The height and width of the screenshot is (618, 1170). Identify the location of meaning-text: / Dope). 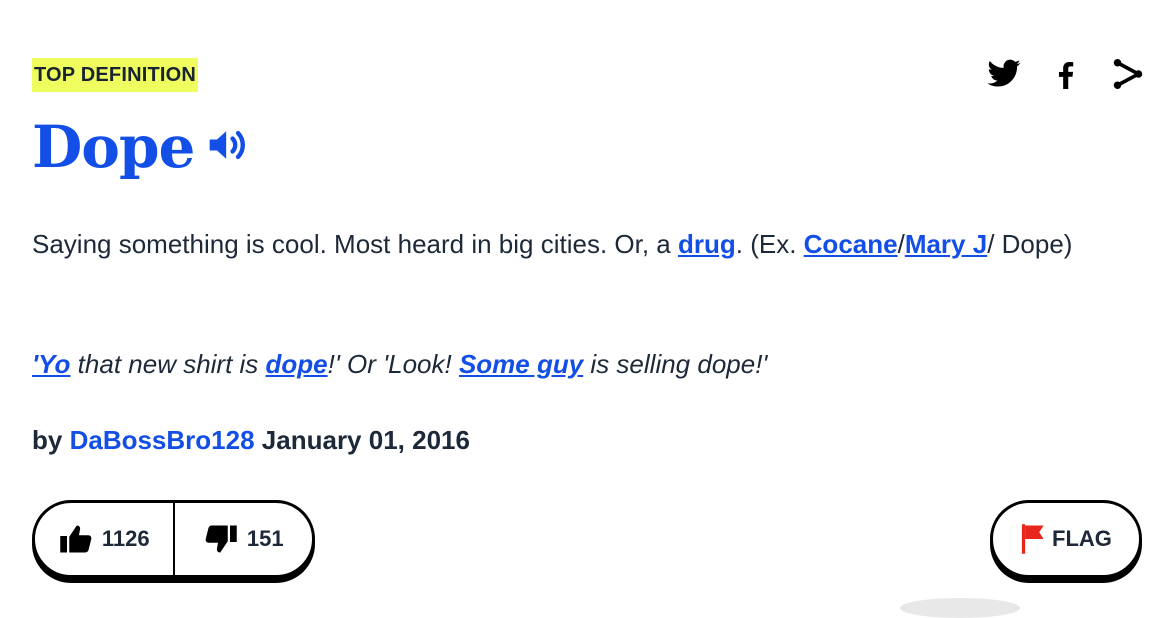
(1030, 244).